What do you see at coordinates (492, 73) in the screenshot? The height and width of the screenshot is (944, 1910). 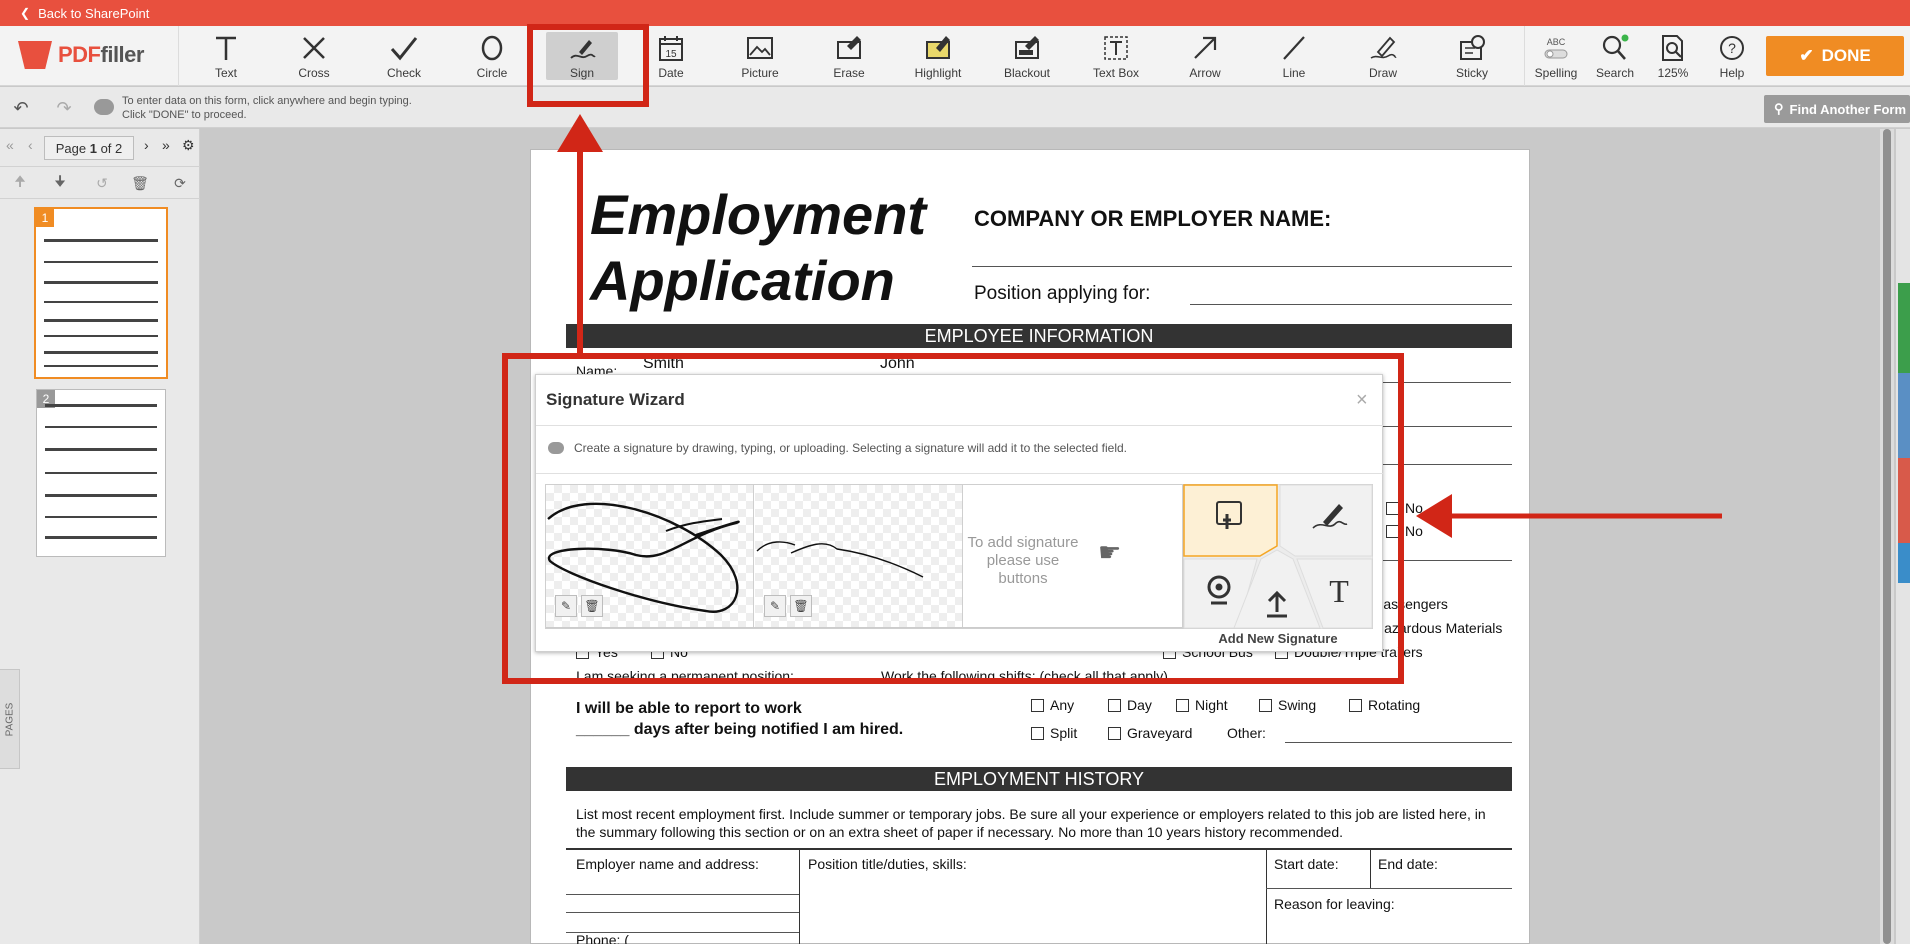 I see `tool-circle-label: Circle` at bounding box center [492, 73].